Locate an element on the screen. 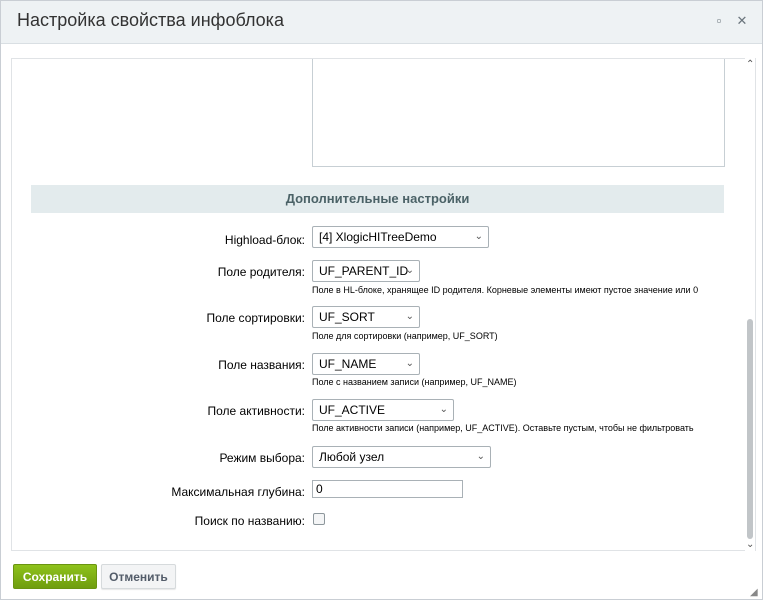 This screenshot has height=600, width=763. search-label: Поиск по названию: is located at coordinates (249, 521).